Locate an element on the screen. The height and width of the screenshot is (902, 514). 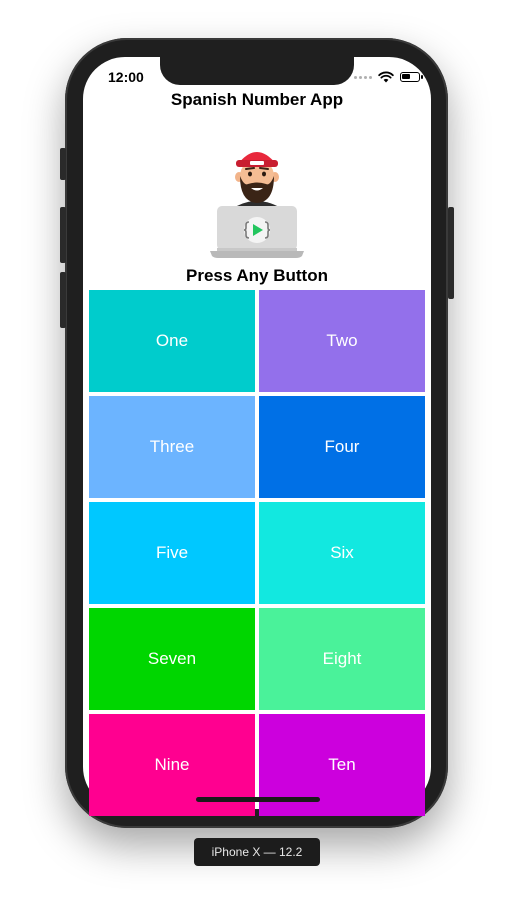
volume-down-button is located at coordinates (63, 300).